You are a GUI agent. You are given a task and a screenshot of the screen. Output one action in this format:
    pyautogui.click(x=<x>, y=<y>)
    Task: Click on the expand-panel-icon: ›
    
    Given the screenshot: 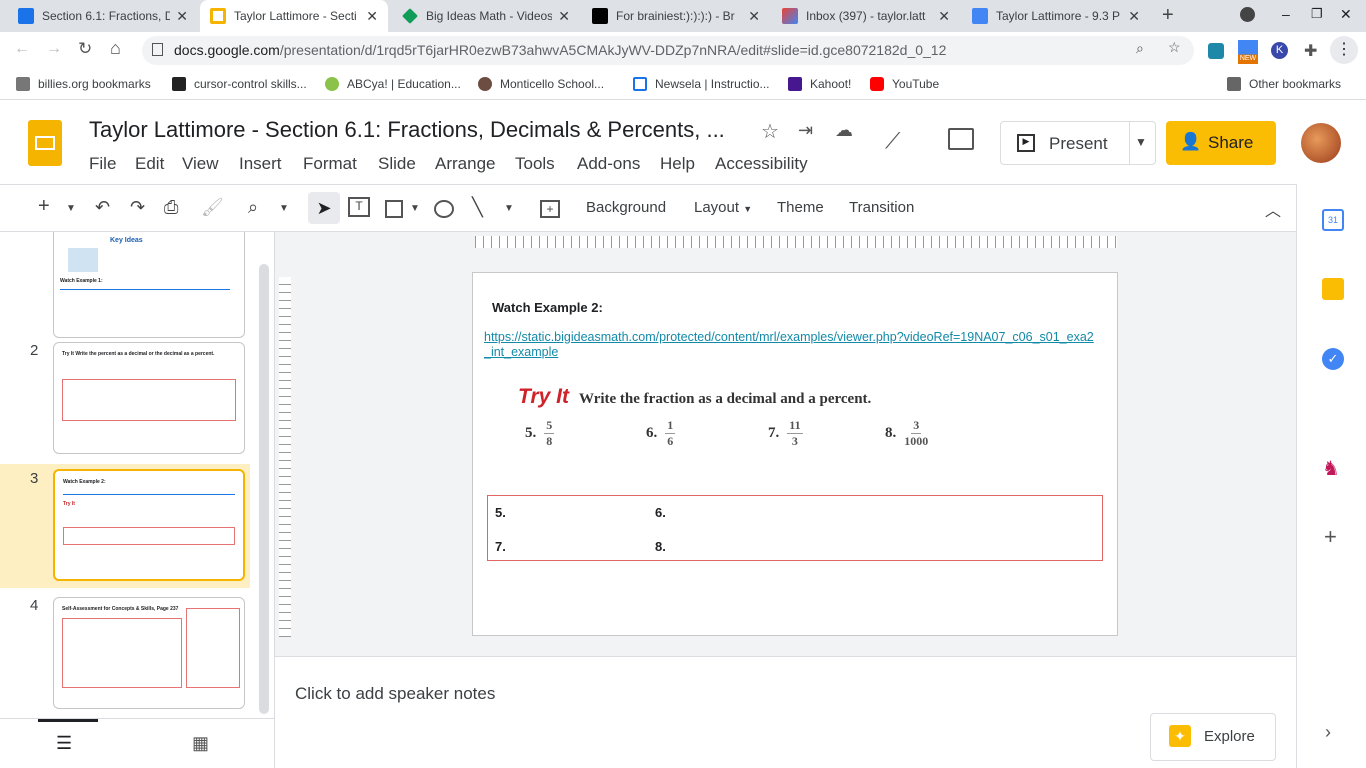 What is the action you would take?
    pyautogui.click(x=1328, y=732)
    